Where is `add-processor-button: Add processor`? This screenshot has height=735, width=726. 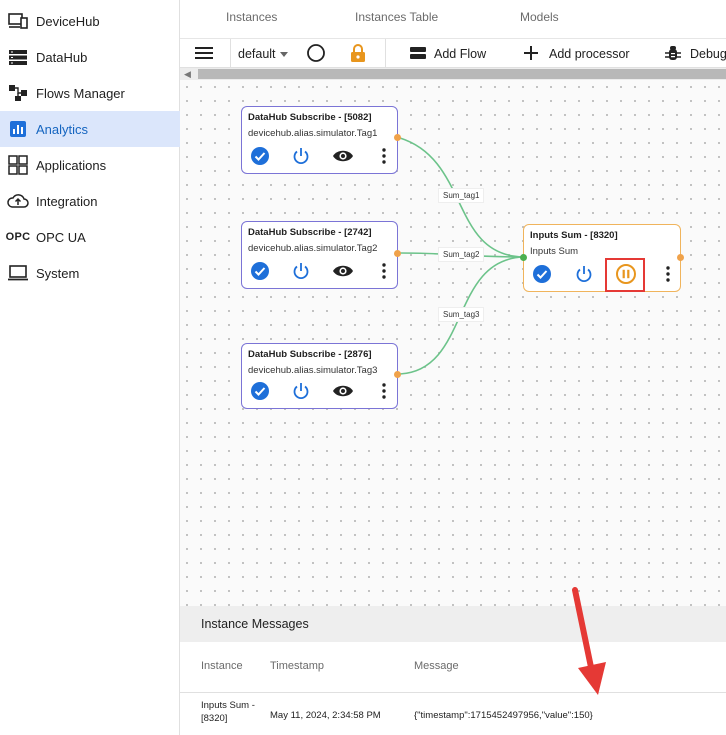
add-processor-button: Add processor is located at coordinates (577, 54).